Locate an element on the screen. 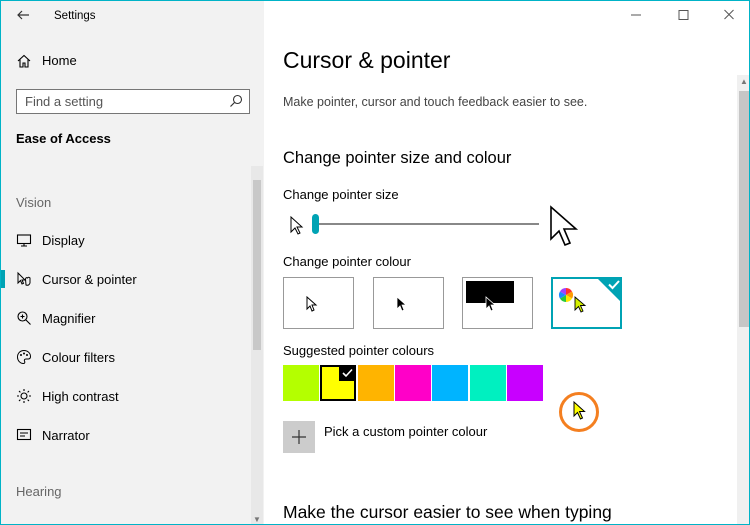  group-heading-vision: Vision is located at coordinates (34, 202).